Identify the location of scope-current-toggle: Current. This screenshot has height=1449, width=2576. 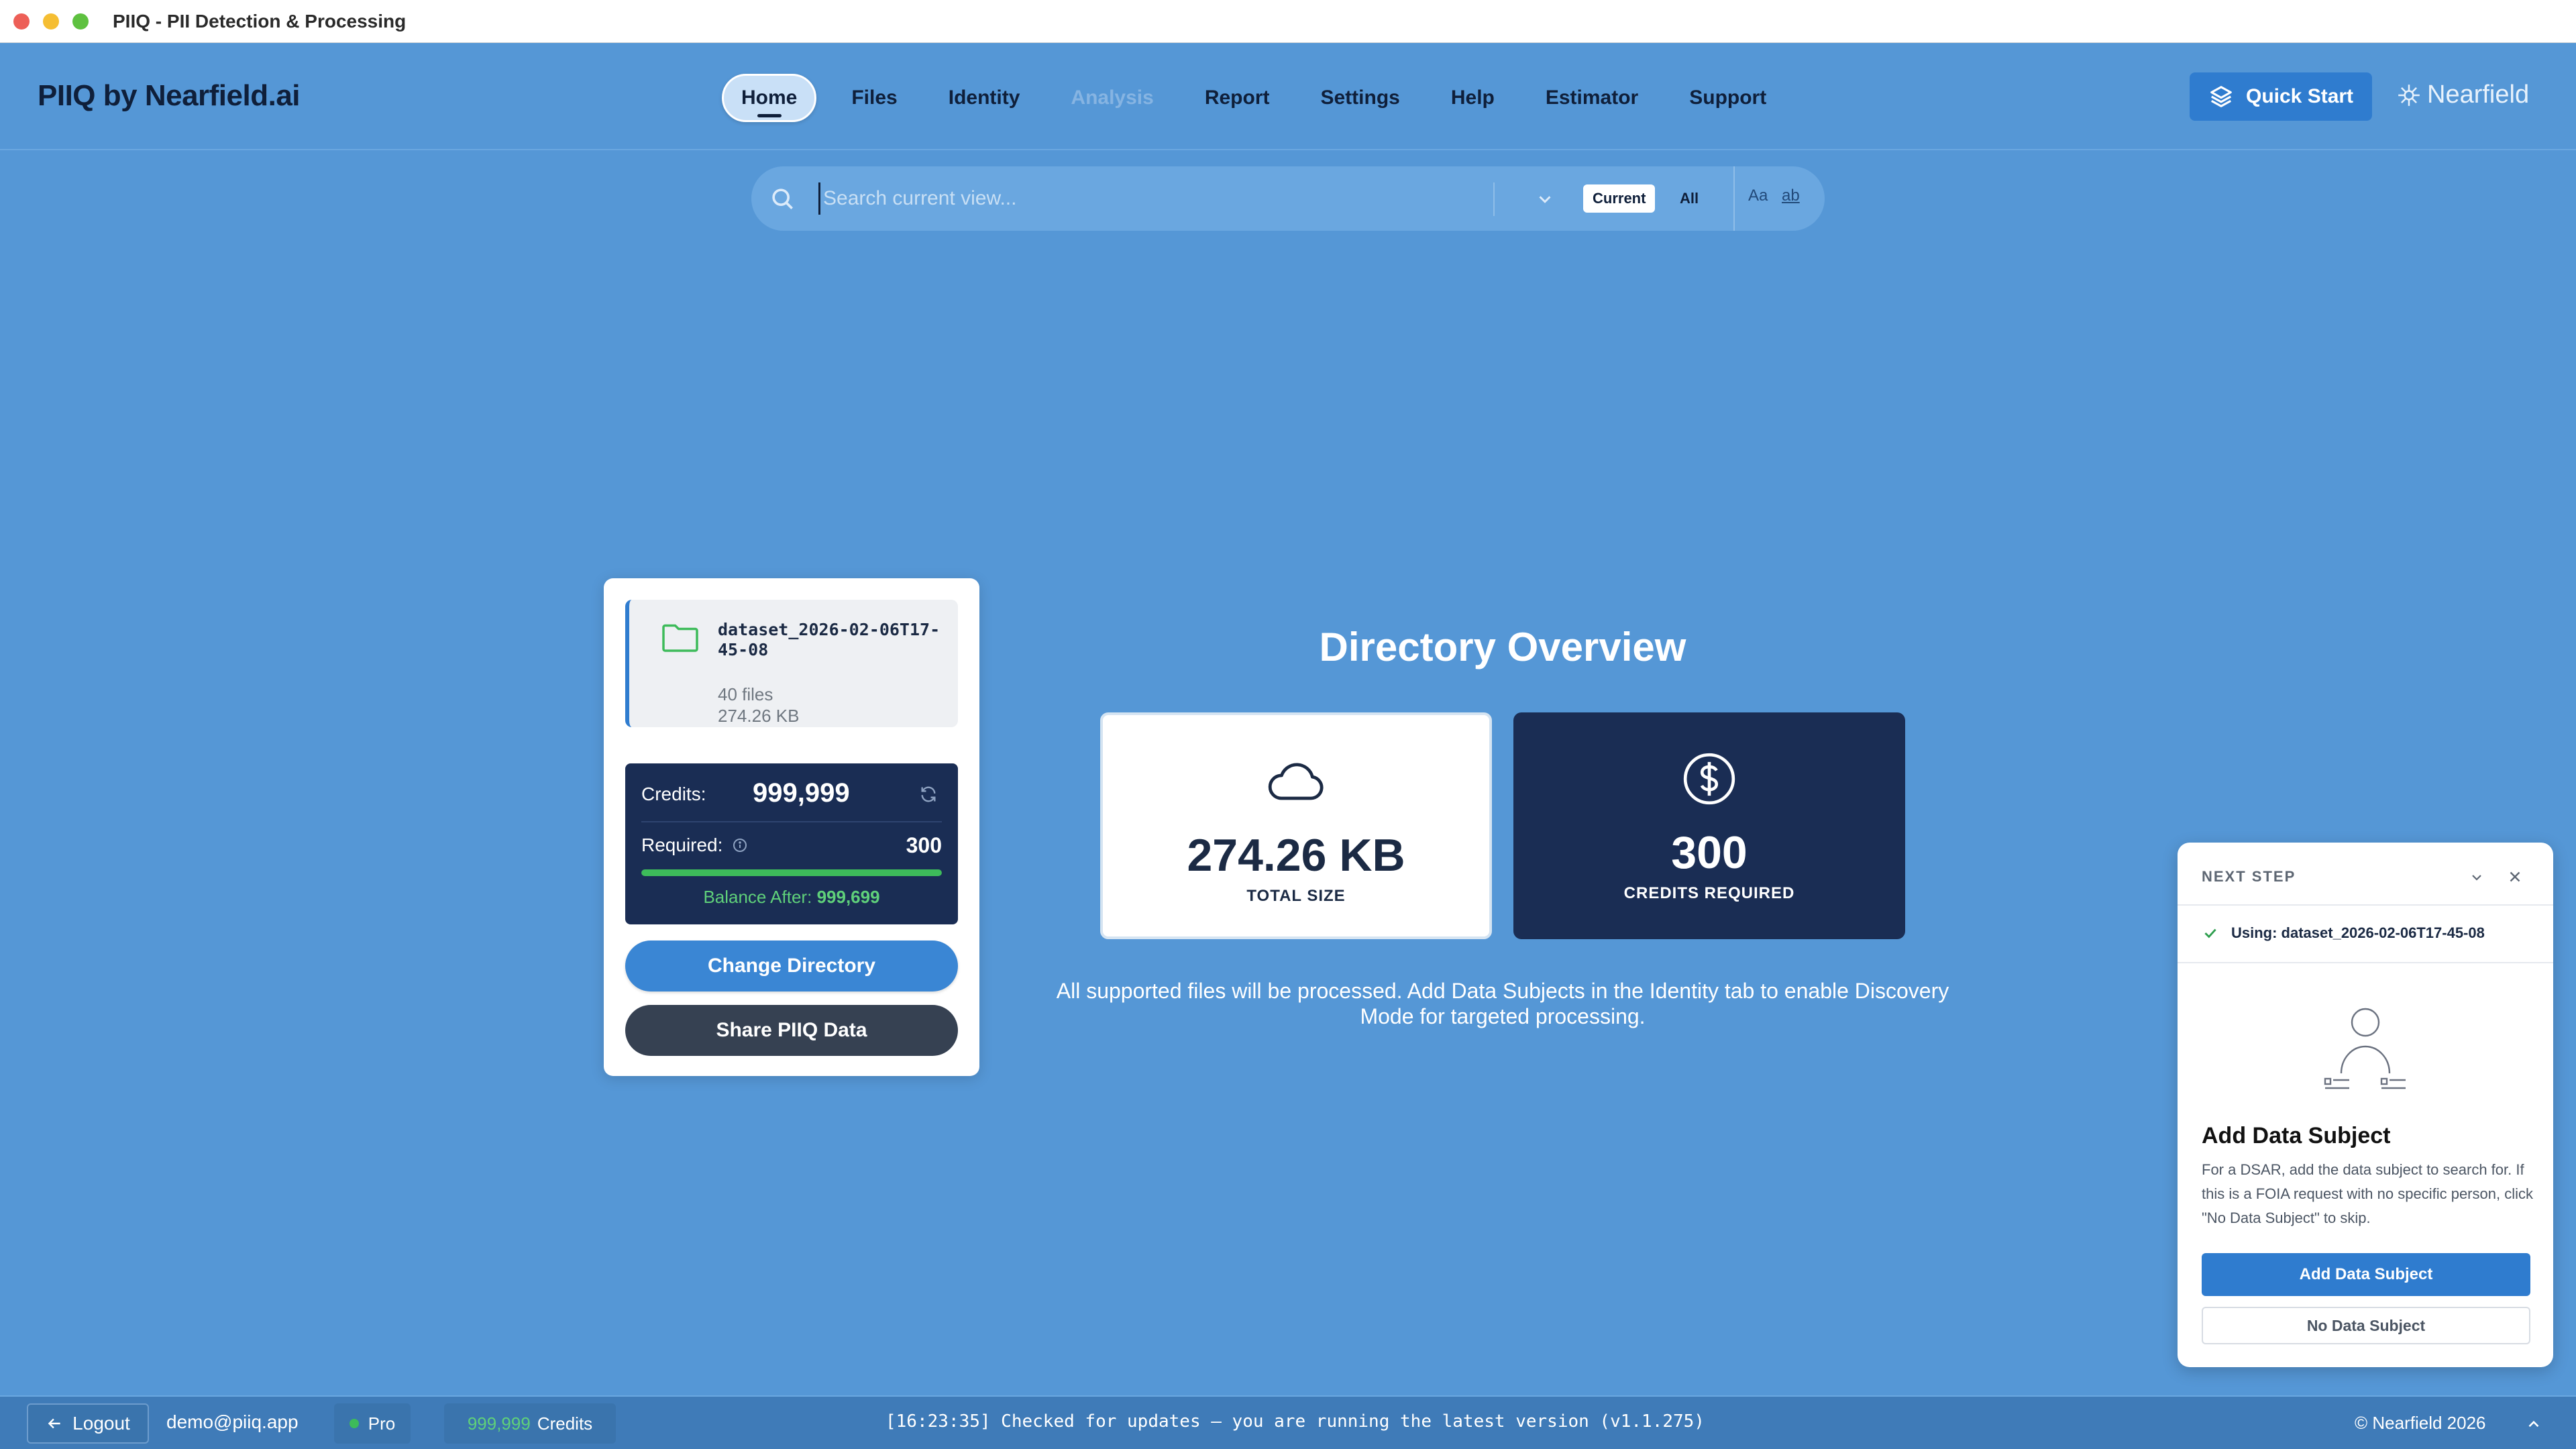
(1619, 198).